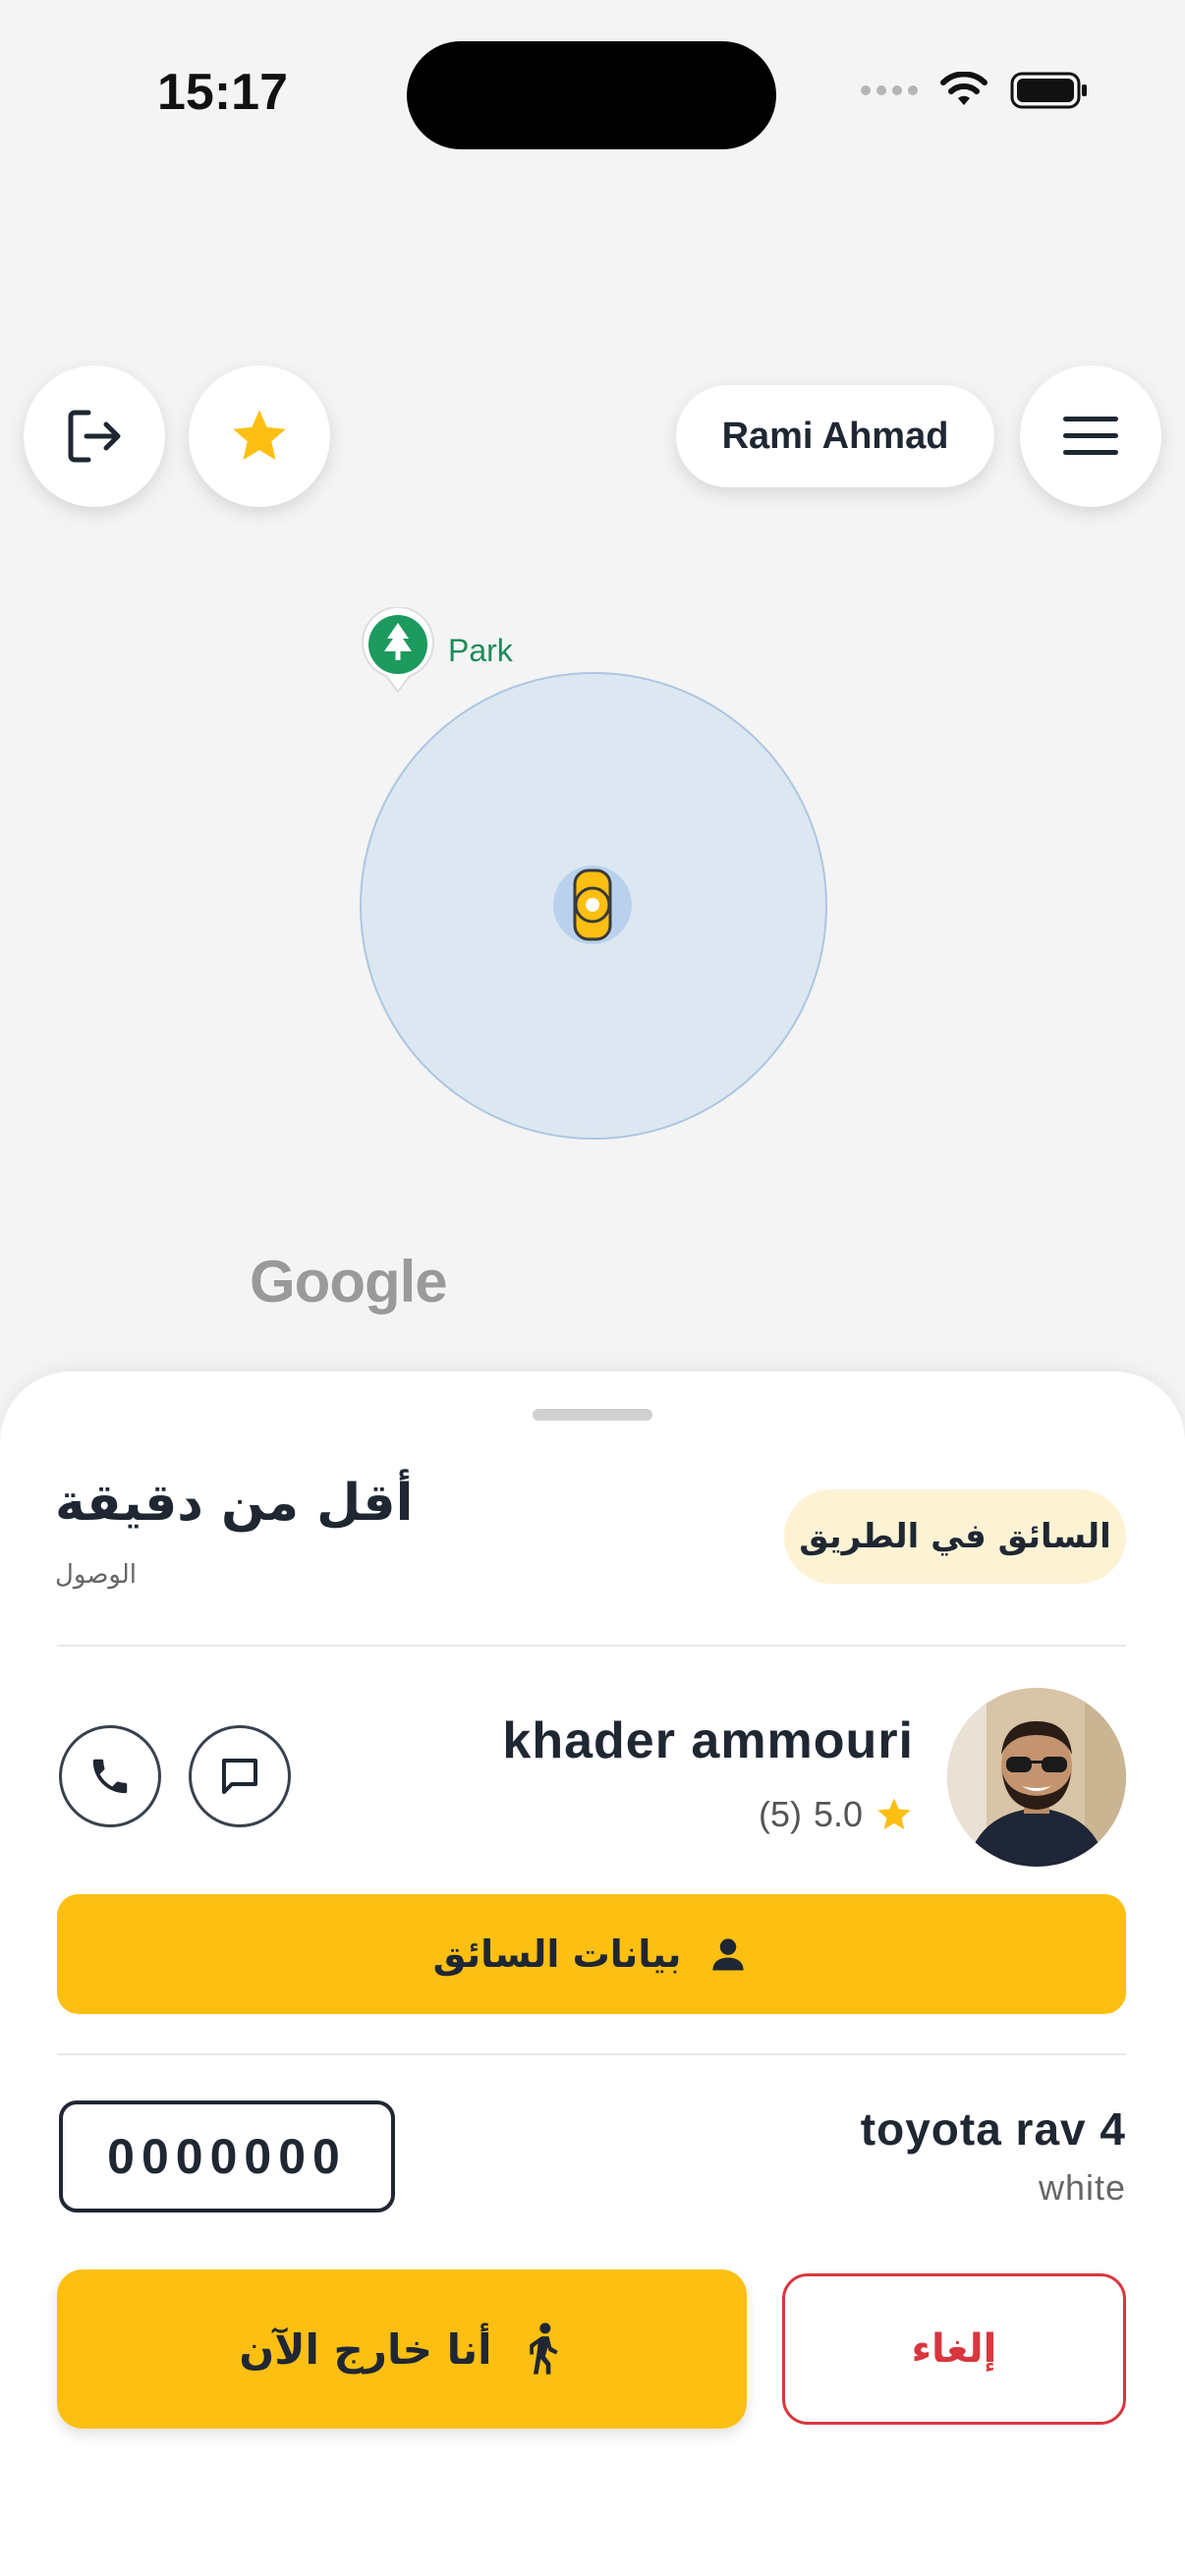  Describe the element at coordinates (780, 1814) in the screenshot. I see `rating-count: (5)` at that location.